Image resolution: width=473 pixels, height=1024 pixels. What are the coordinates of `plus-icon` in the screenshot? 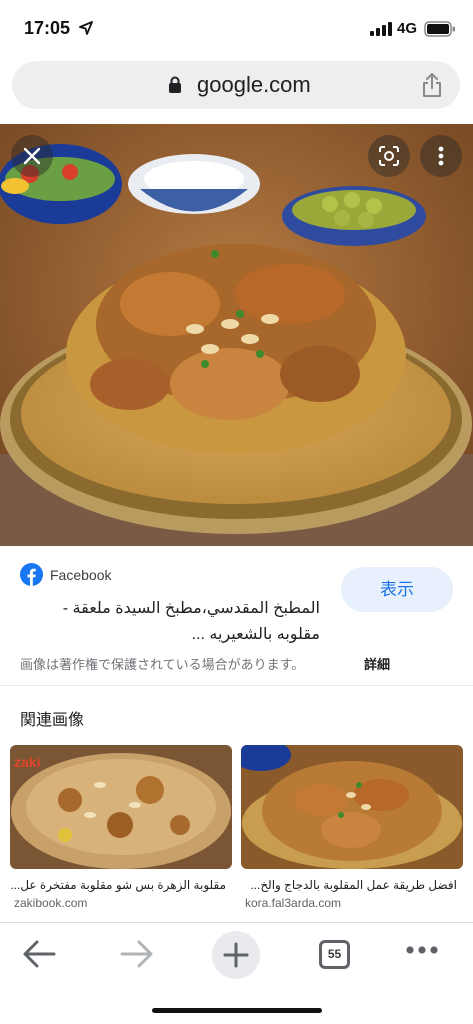 It's located at (236, 955).